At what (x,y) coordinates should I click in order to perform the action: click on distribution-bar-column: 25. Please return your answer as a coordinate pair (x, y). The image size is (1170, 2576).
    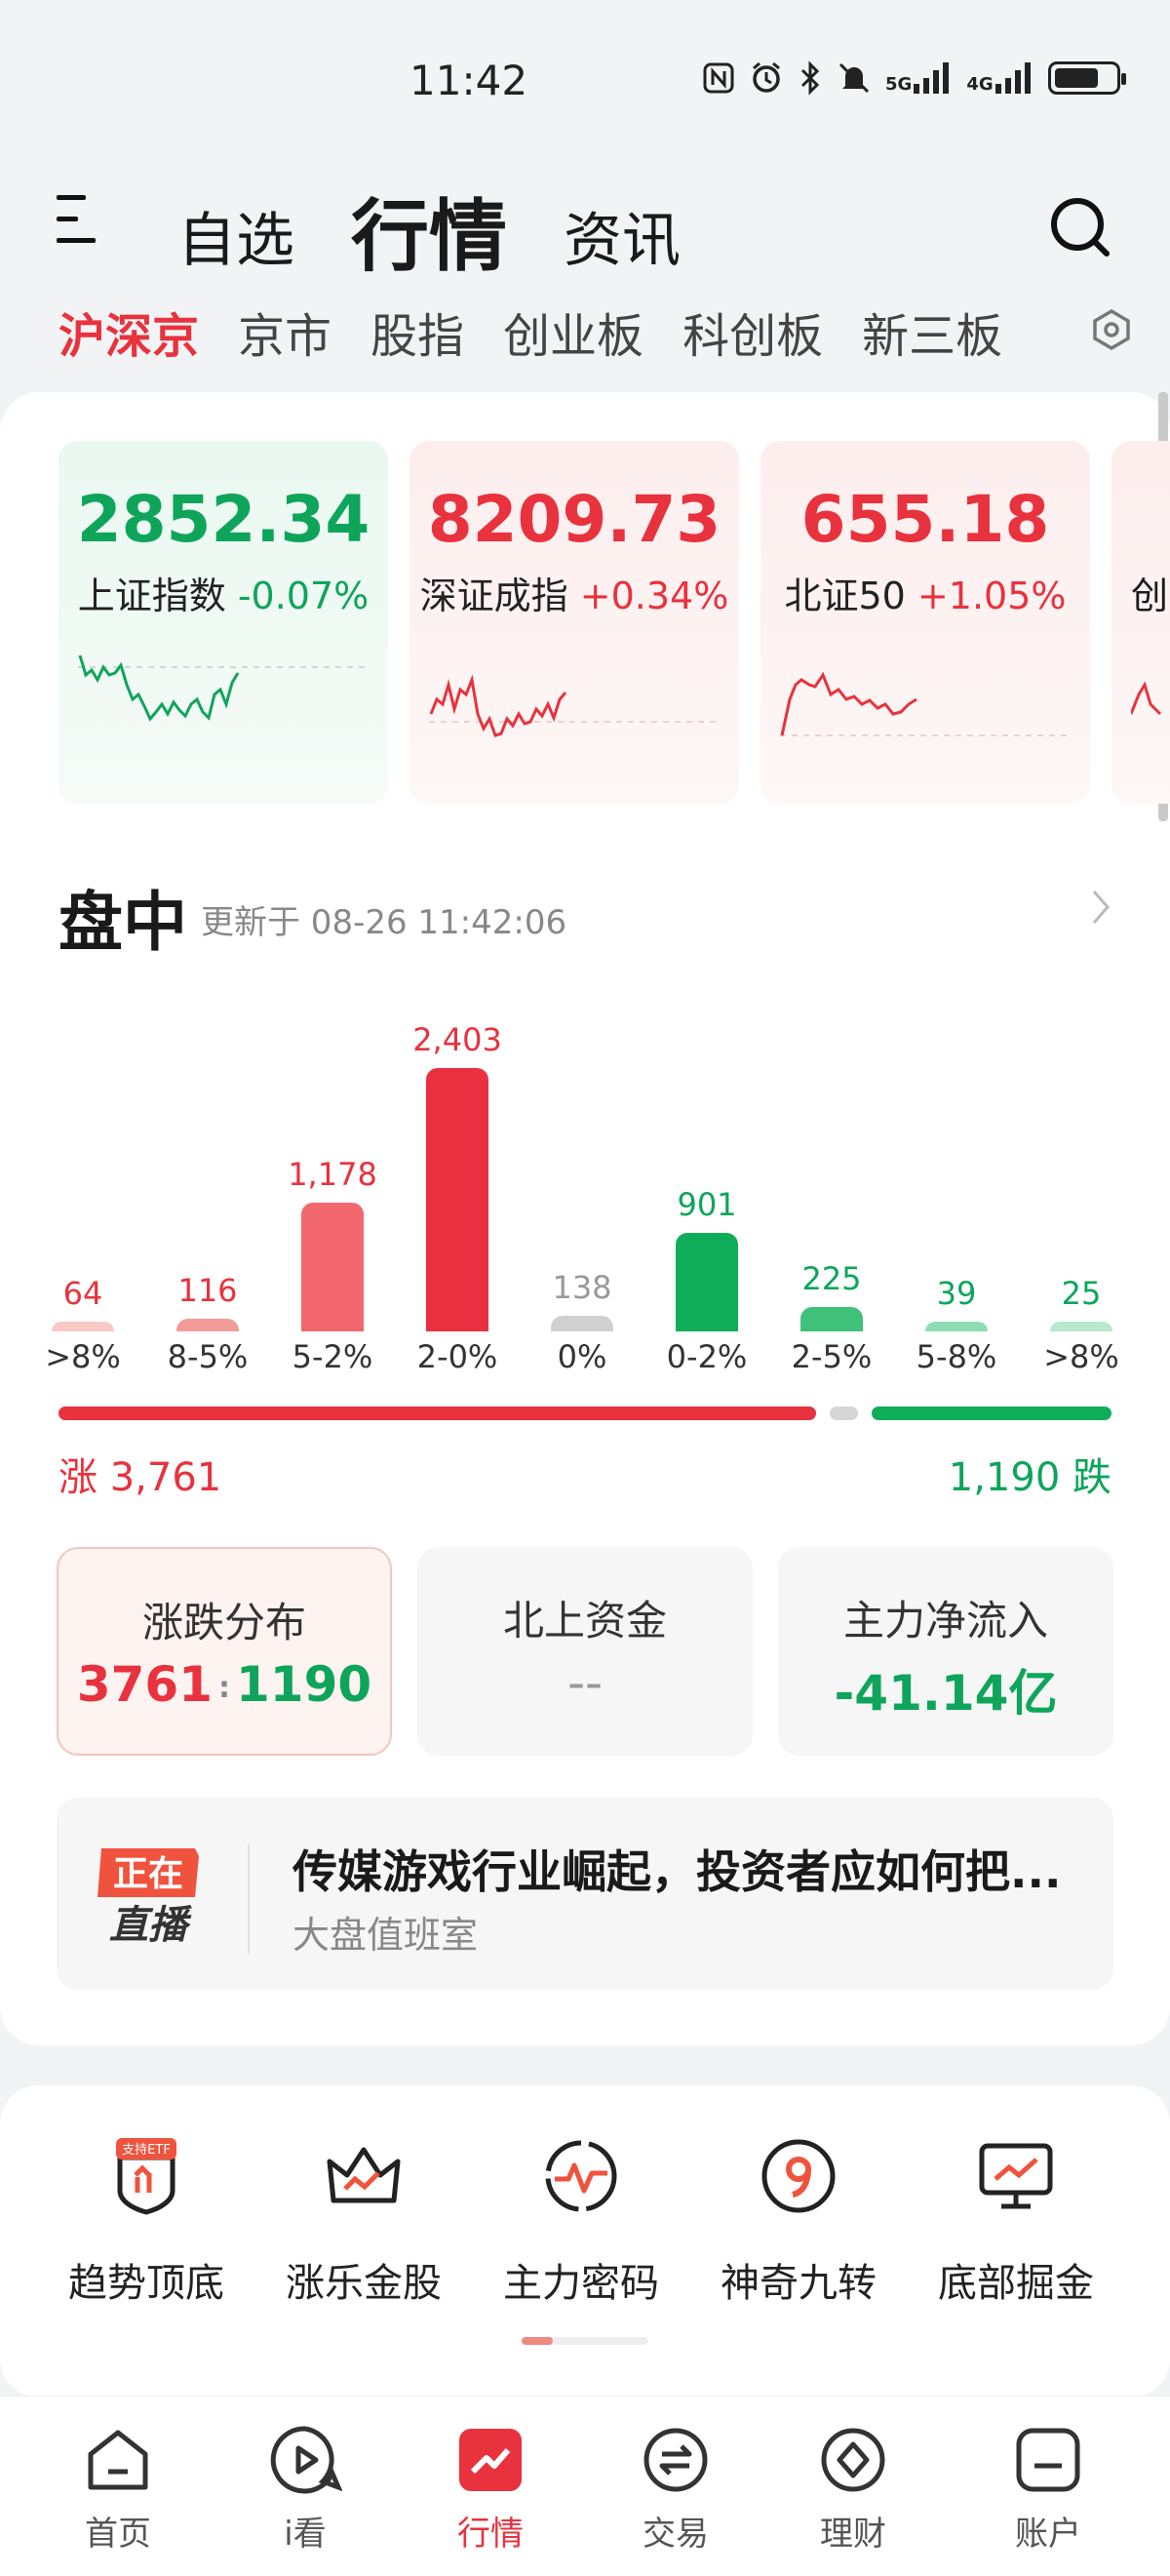
    Looking at the image, I should click on (1081, 1303).